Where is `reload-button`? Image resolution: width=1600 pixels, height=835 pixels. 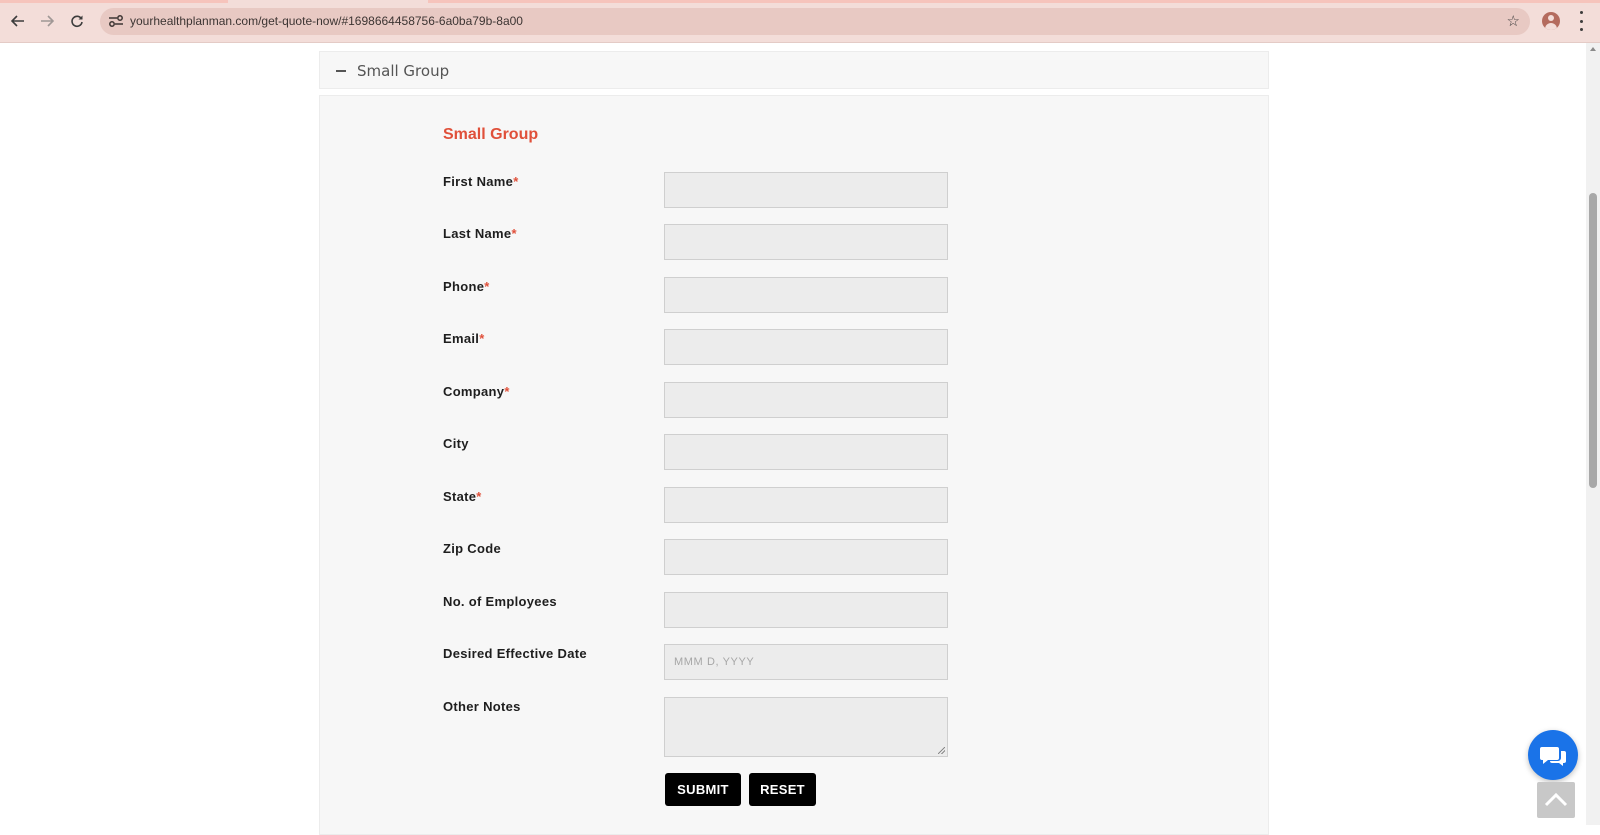 reload-button is located at coordinates (77, 21).